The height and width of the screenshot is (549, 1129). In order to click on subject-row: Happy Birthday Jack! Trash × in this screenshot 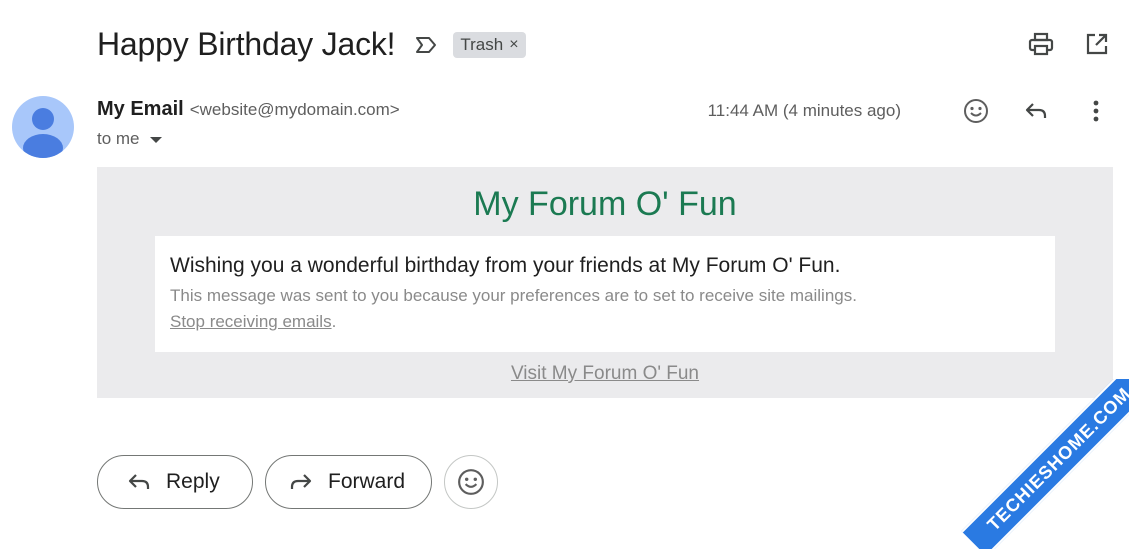, I will do `click(311, 44)`.